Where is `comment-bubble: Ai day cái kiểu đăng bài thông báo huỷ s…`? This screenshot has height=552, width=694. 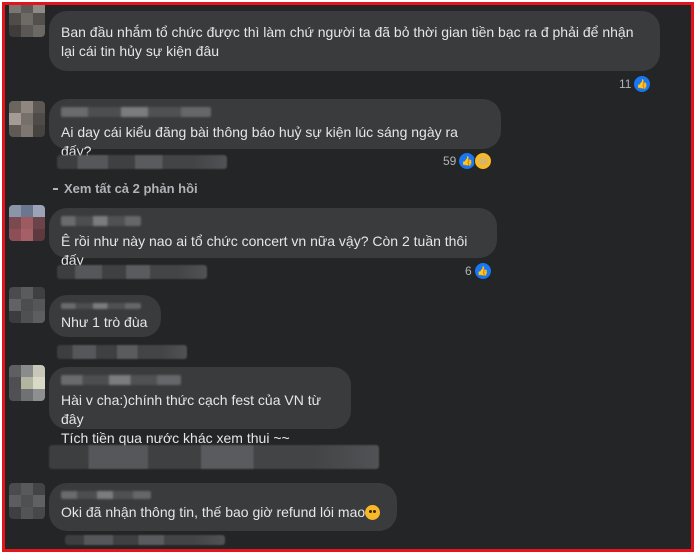 comment-bubble: Ai day cái kiểu đăng bài thông báo huỷ s… is located at coordinates (275, 129).